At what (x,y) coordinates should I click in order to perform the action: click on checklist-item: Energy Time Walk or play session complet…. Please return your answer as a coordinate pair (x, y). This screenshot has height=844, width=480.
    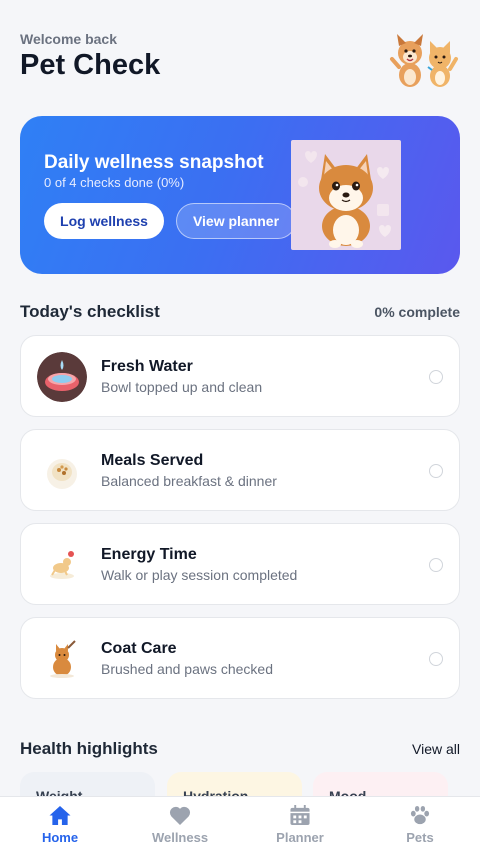
    Looking at the image, I should click on (240, 564).